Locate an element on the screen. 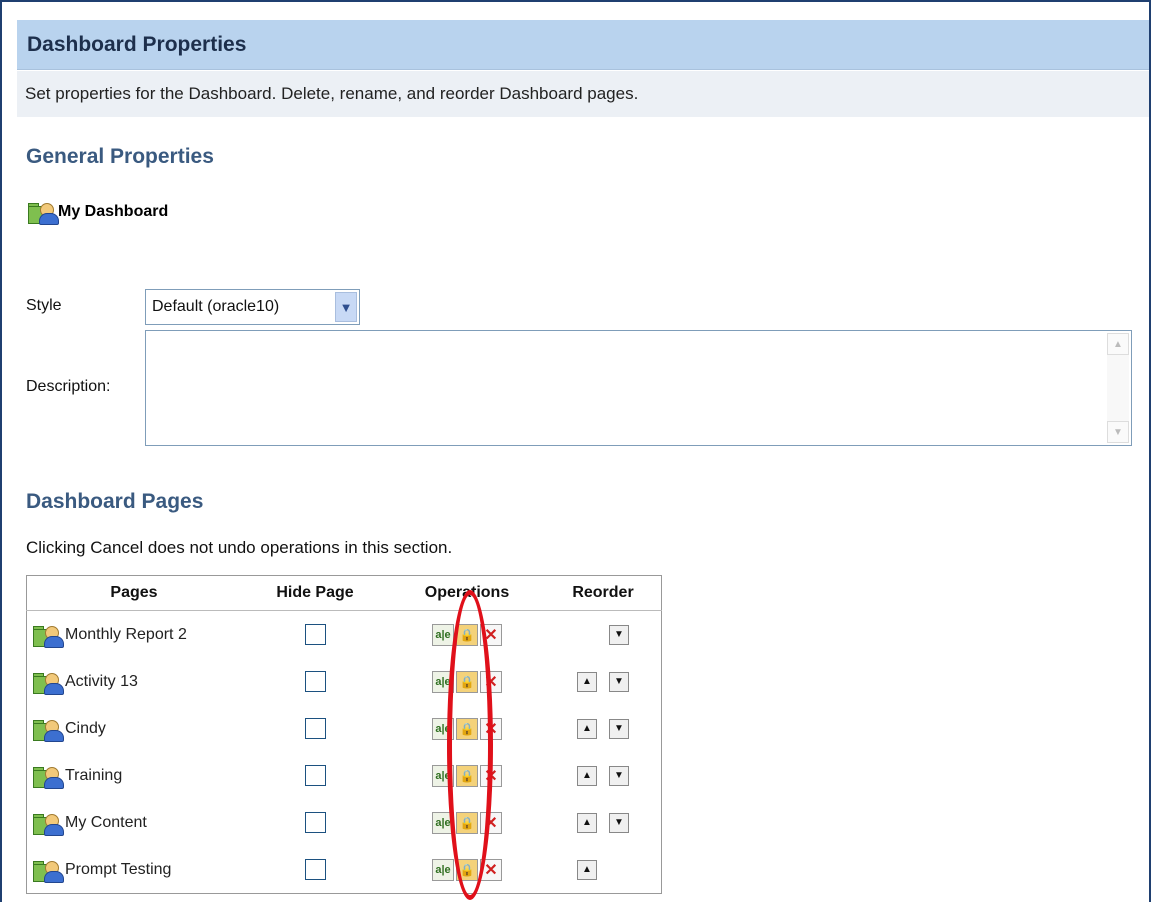 The image size is (1151, 902). style-select-value: Default (oracle10) is located at coordinates (216, 306).